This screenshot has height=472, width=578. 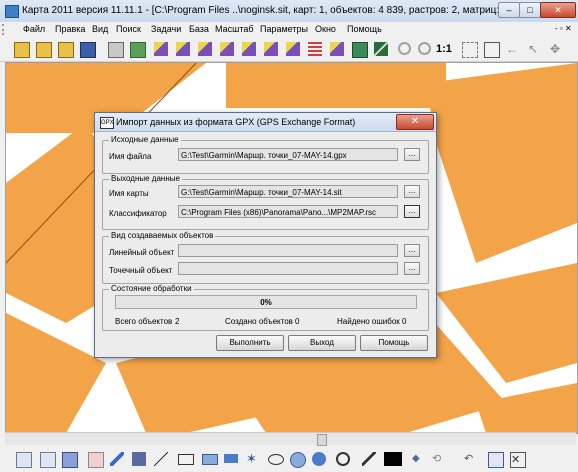 I want to click on line-object-field, so click(x=288, y=250).